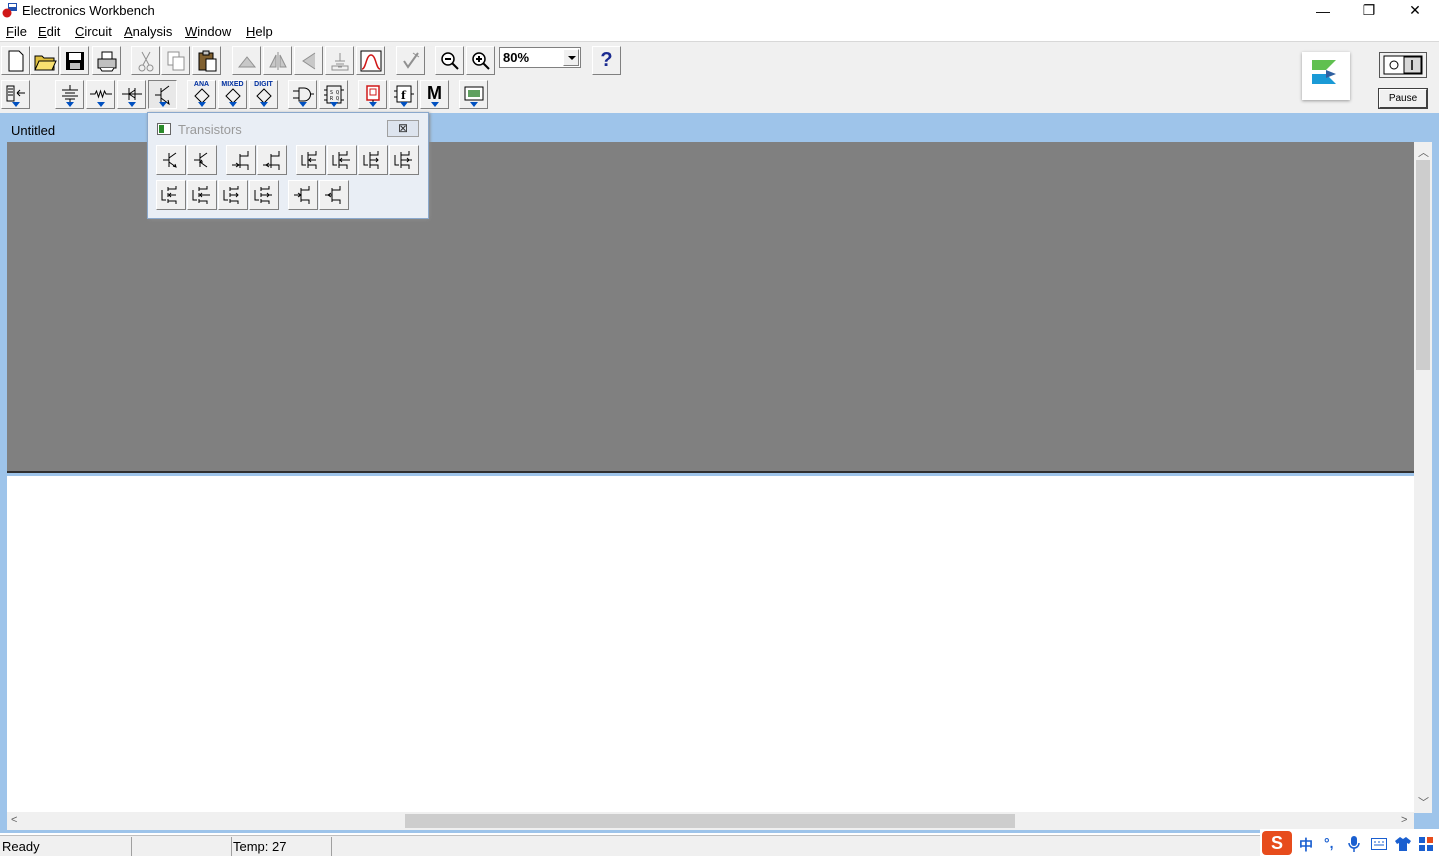 The width and height of the screenshot is (1439, 856). I want to click on help-button: ?, so click(606, 60).